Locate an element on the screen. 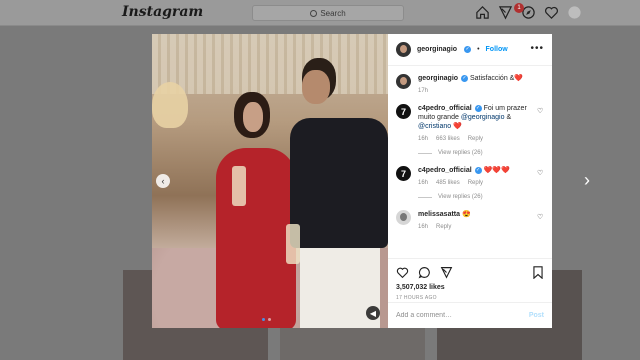 The image size is (640, 360). heart-icon is located at coordinates (551, 12).